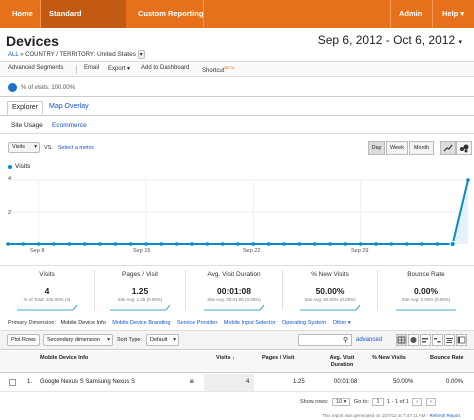 The image size is (474, 420). I want to click on search-icon: ⚲, so click(345, 340).